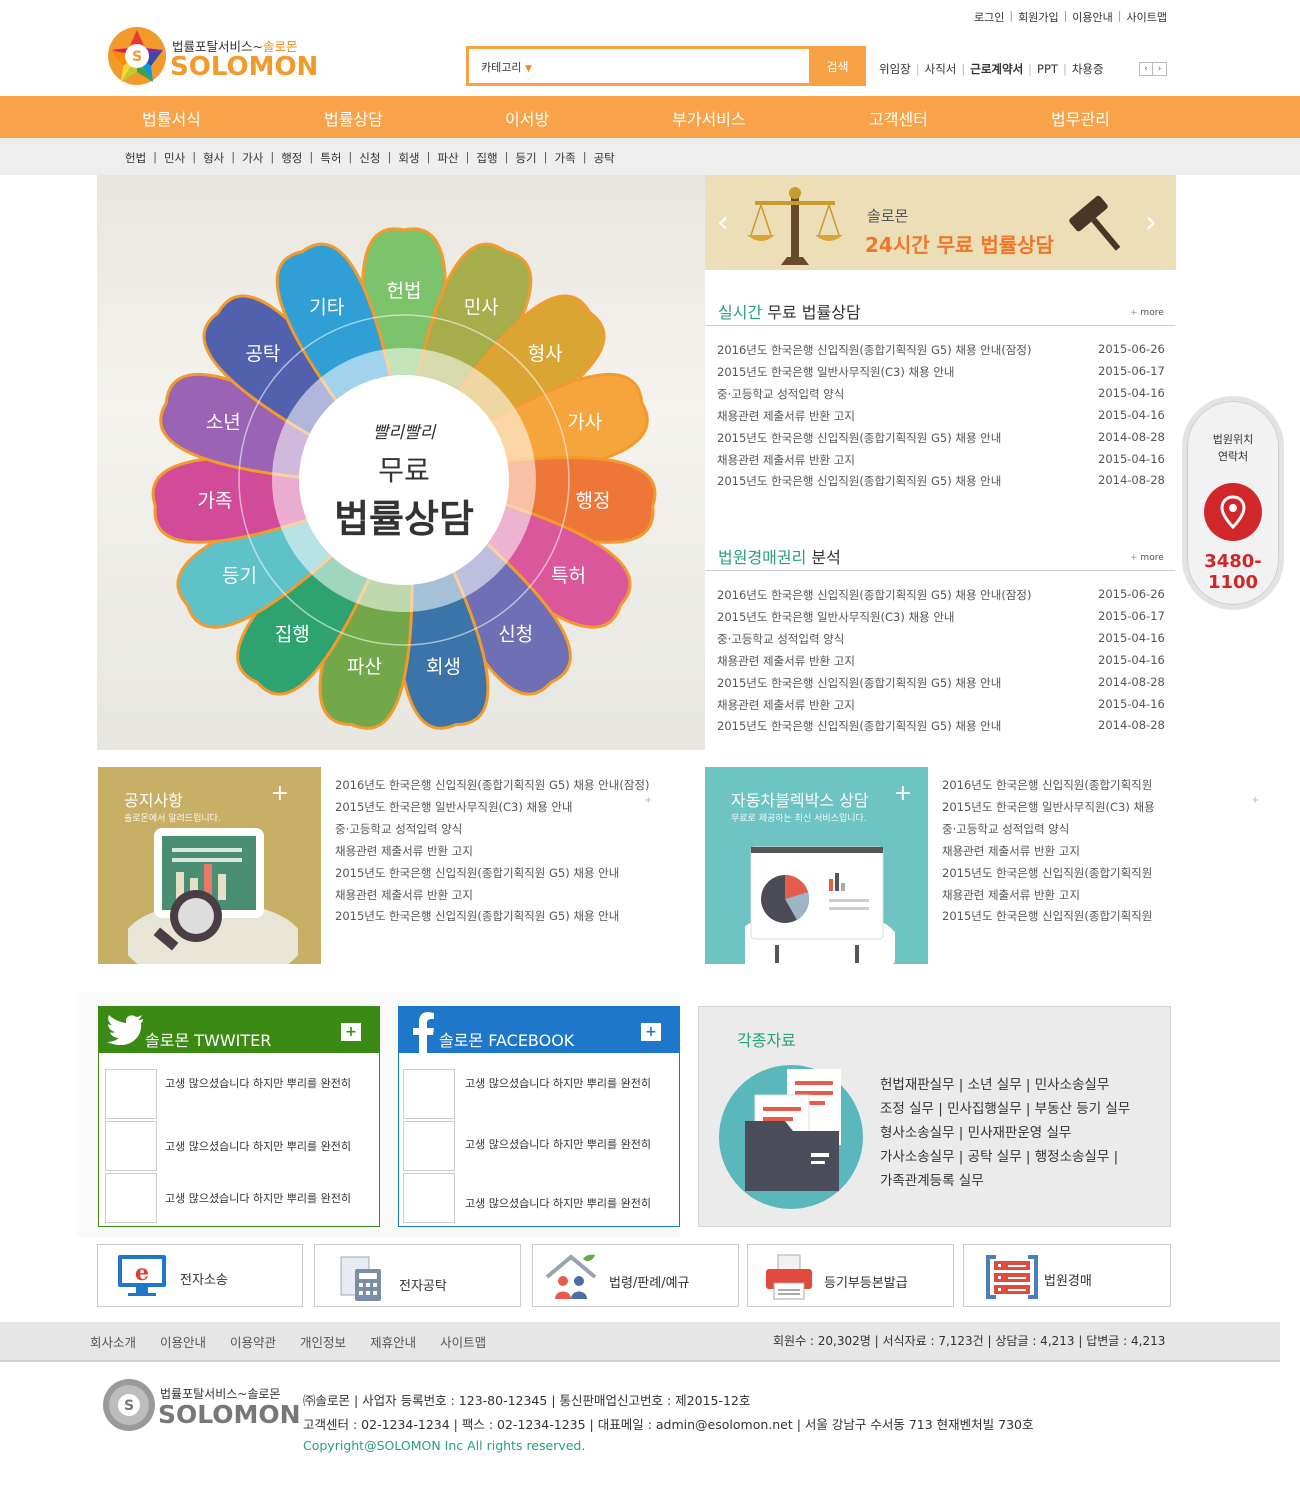 This screenshot has width=1300, height=1489. I want to click on search-button: 검색, so click(837, 66).